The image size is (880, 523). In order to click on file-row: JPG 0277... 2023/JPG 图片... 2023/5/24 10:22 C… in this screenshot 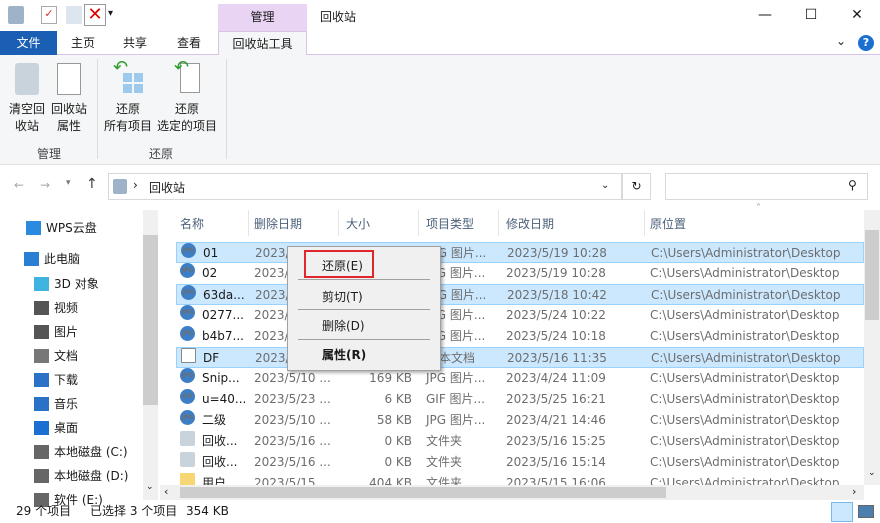, I will do `click(520, 315)`.